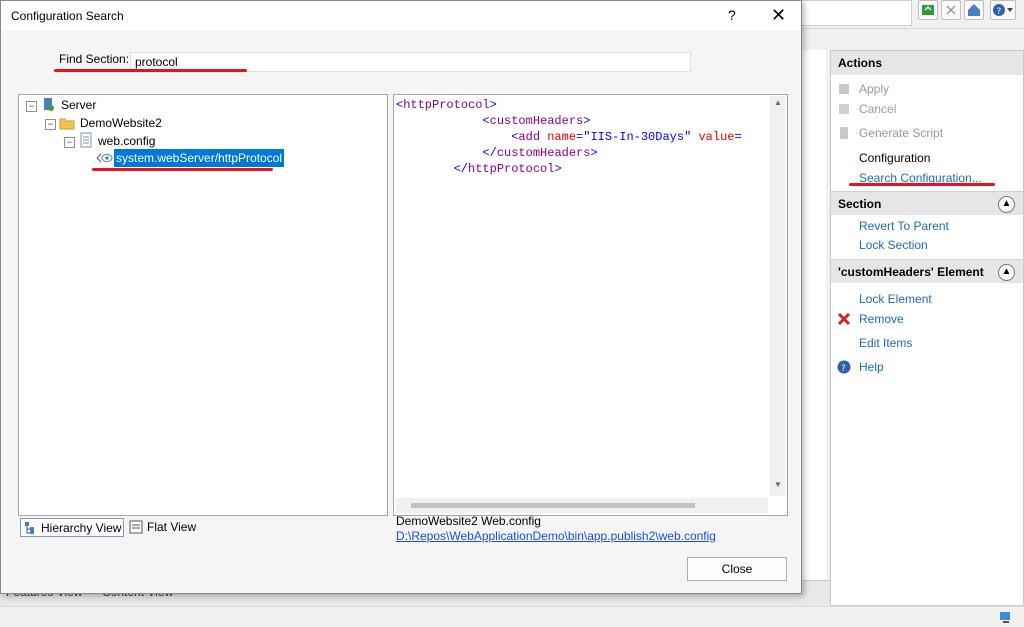 The height and width of the screenshot is (627, 1024). What do you see at coordinates (874, 89) in the screenshot?
I see `apply-action: Apply` at bounding box center [874, 89].